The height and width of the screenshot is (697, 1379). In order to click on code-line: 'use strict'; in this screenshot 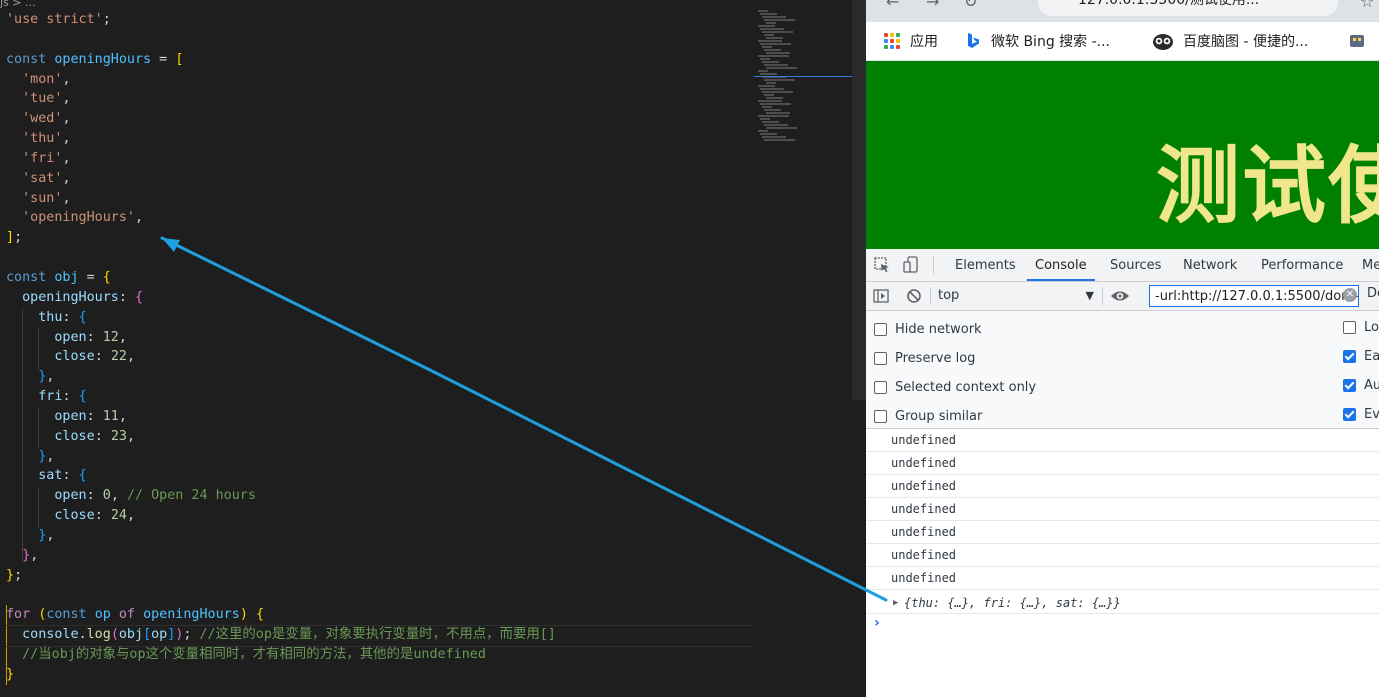, I will do `click(281, 20)`.